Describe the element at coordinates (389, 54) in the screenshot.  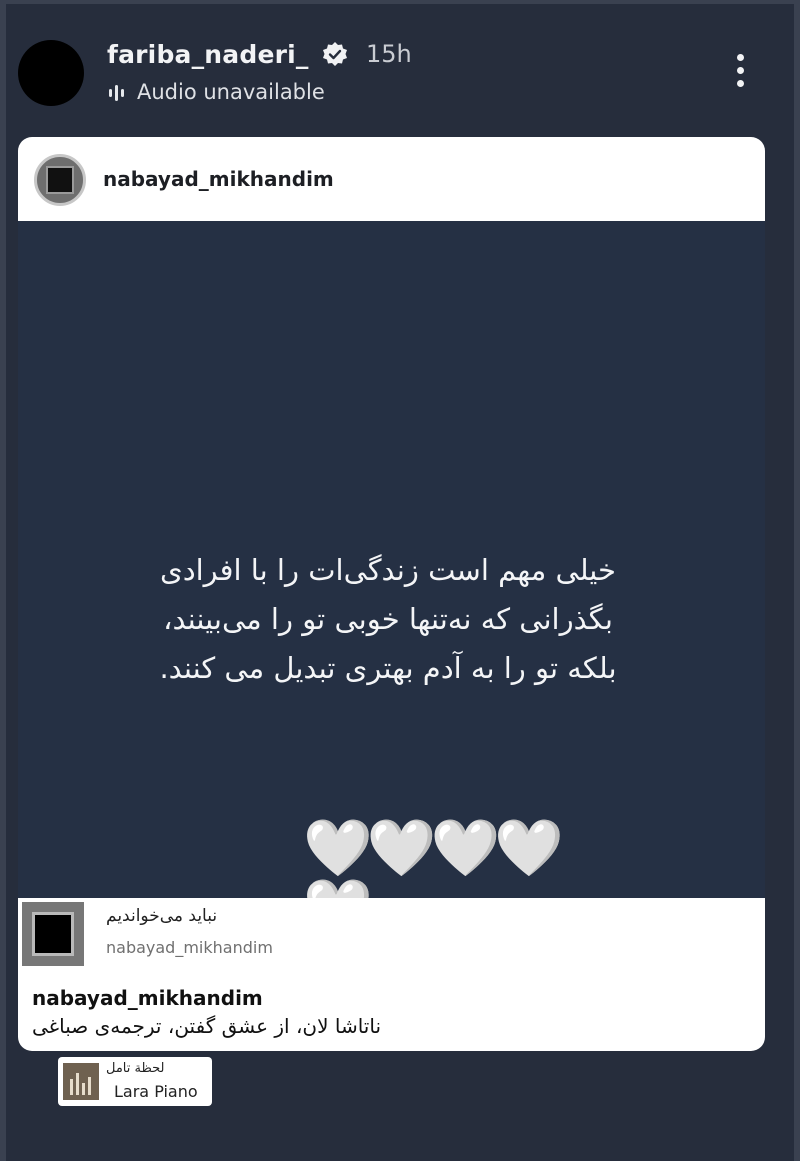
I see `post-time: 15h` at that location.